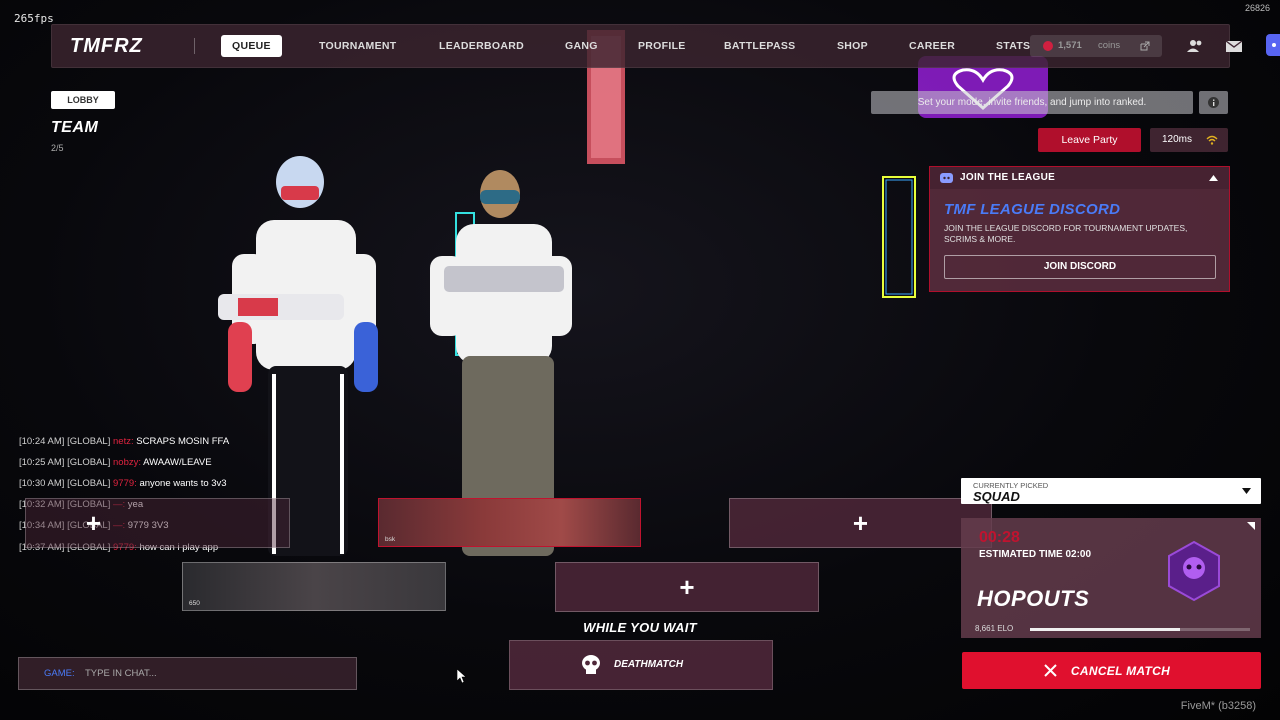  What do you see at coordinates (999, 537) in the screenshot?
I see `queue-timer: 00:28` at bounding box center [999, 537].